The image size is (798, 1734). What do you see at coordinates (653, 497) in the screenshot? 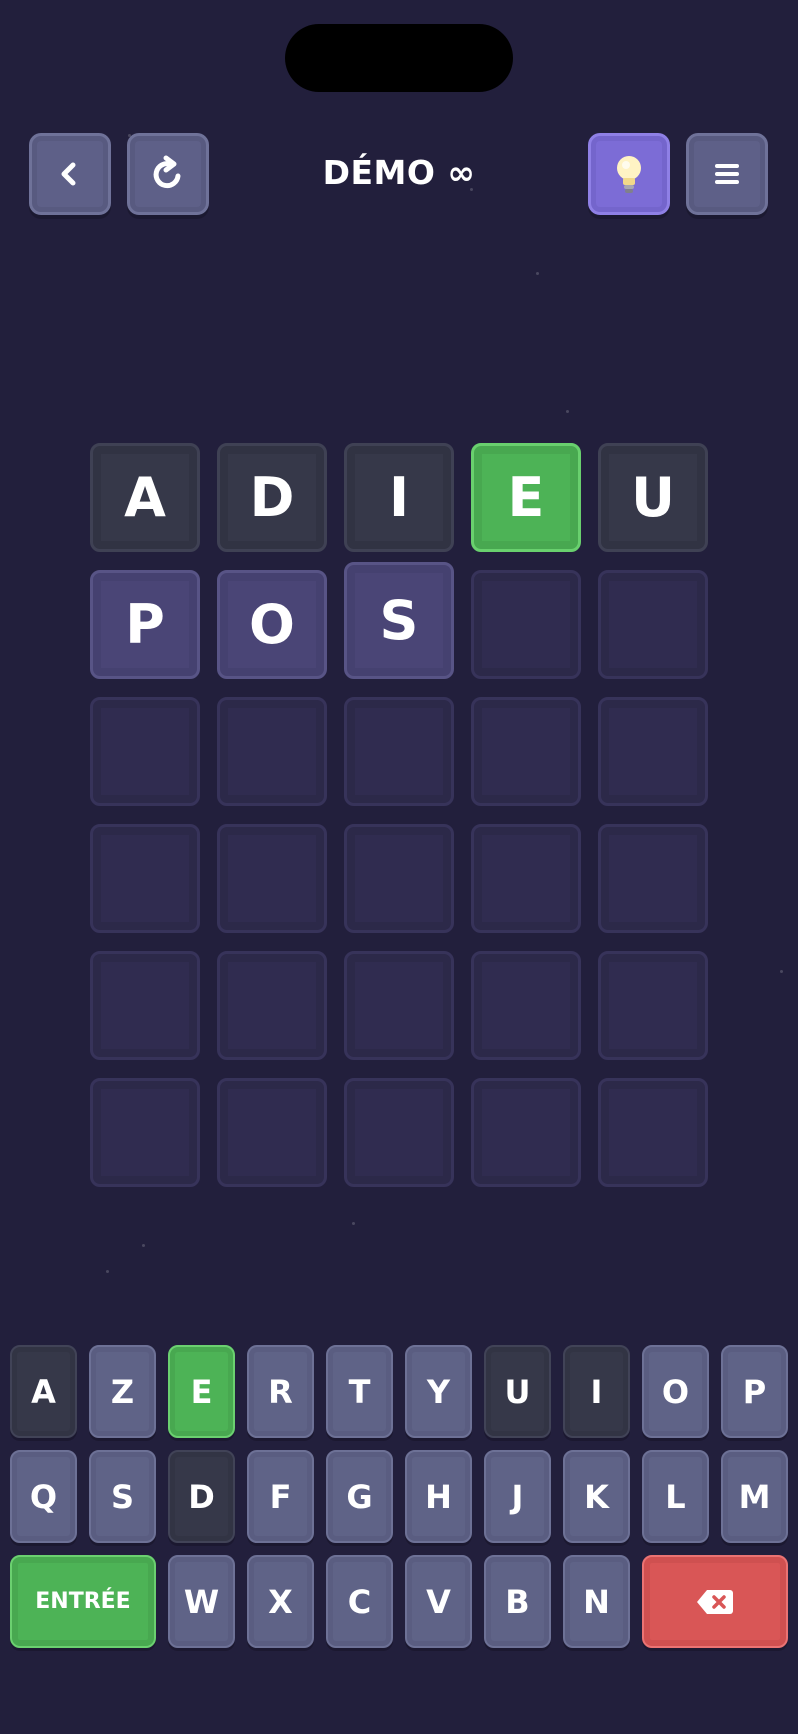
I see `board-tile: U` at bounding box center [653, 497].